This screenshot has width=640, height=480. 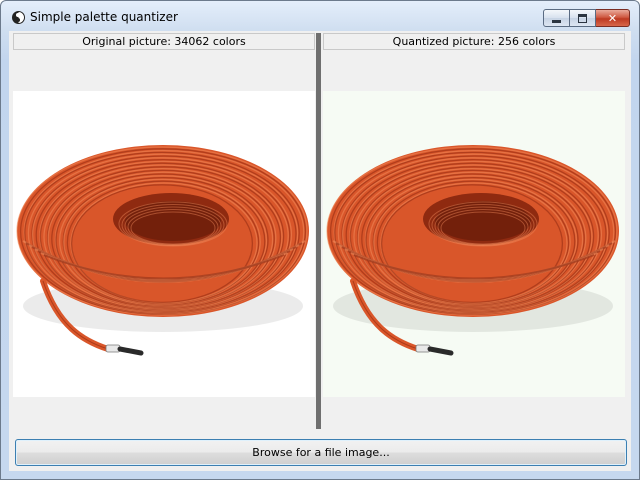 What do you see at coordinates (18, 17) in the screenshot?
I see `yin-yang-icon` at bounding box center [18, 17].